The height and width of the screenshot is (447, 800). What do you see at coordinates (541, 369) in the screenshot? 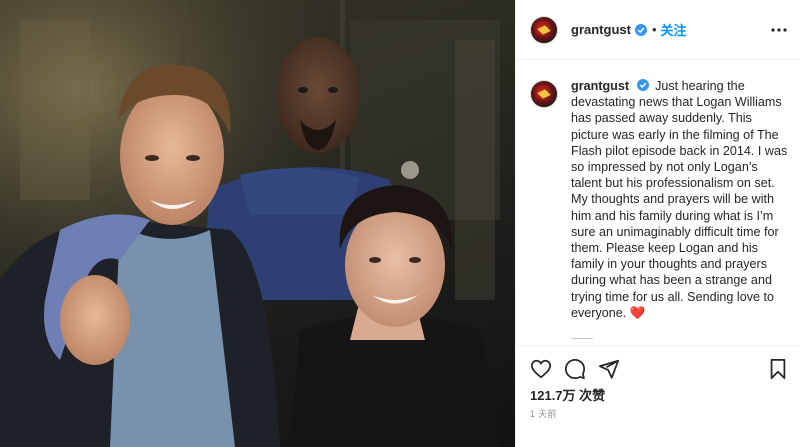
I see `heart-icon` at bounding box center [541, 369].